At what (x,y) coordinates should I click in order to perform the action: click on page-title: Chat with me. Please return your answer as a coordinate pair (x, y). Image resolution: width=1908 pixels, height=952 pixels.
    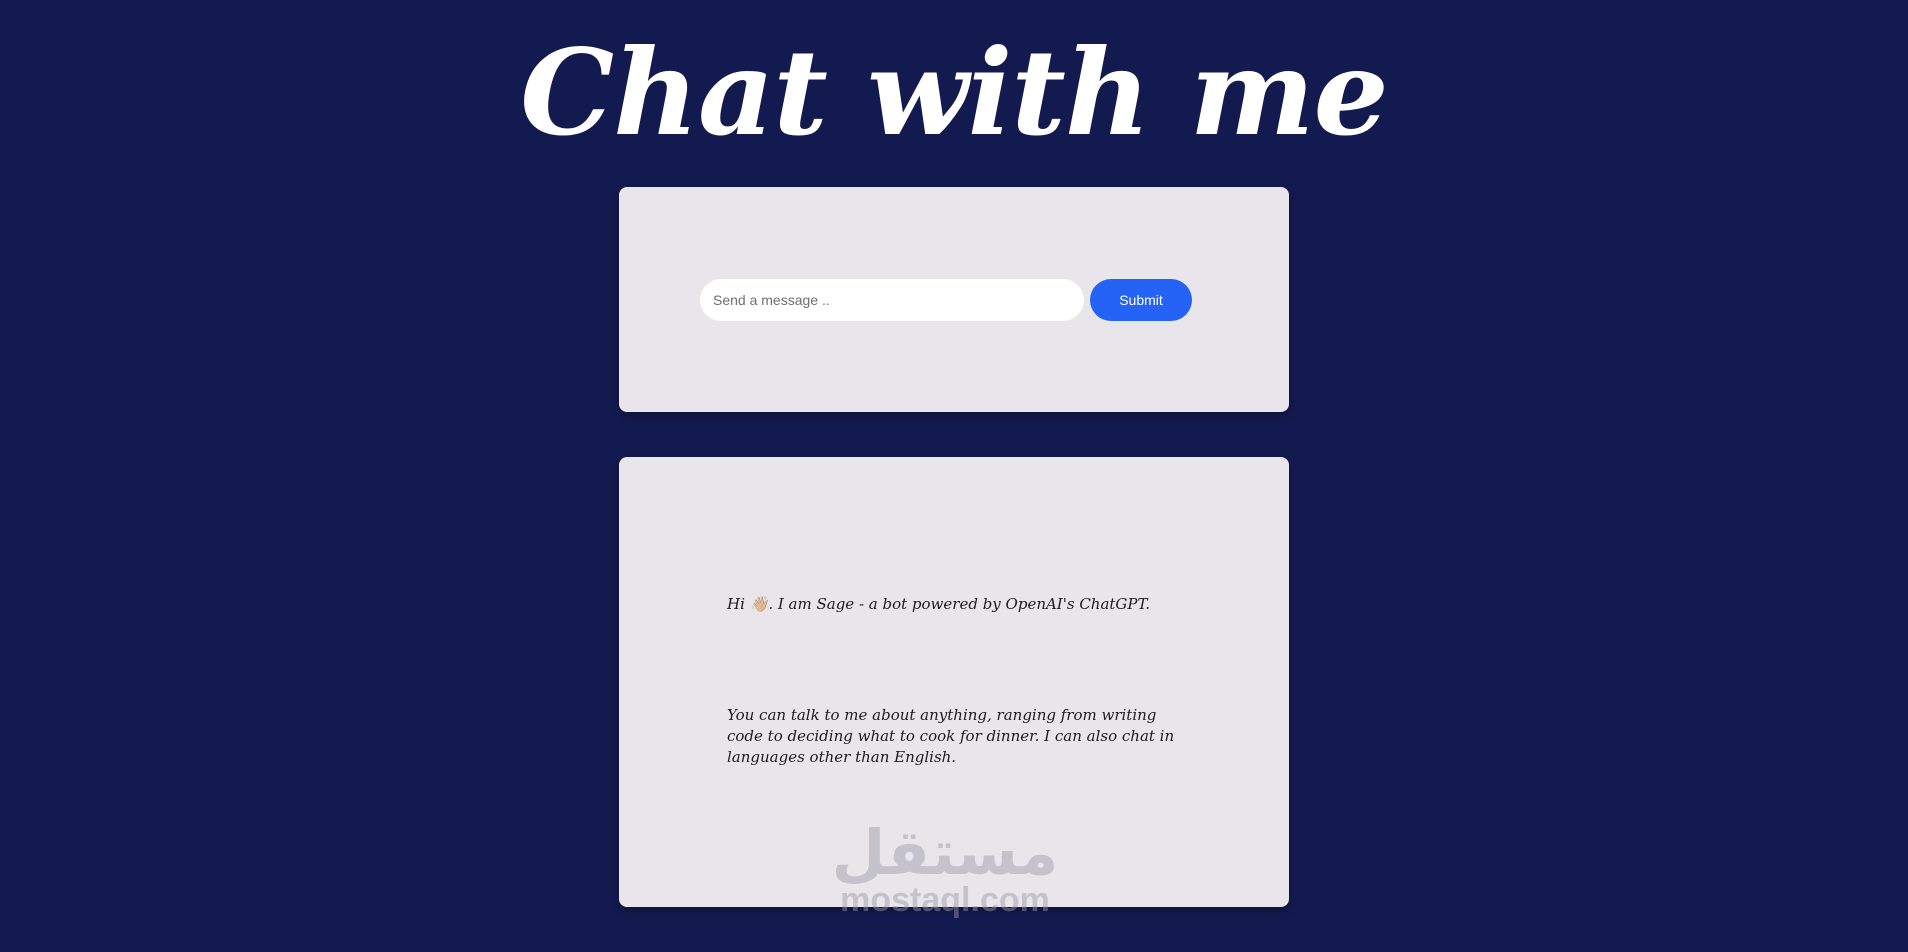
    Looking at the image, I should click on (954, 92).